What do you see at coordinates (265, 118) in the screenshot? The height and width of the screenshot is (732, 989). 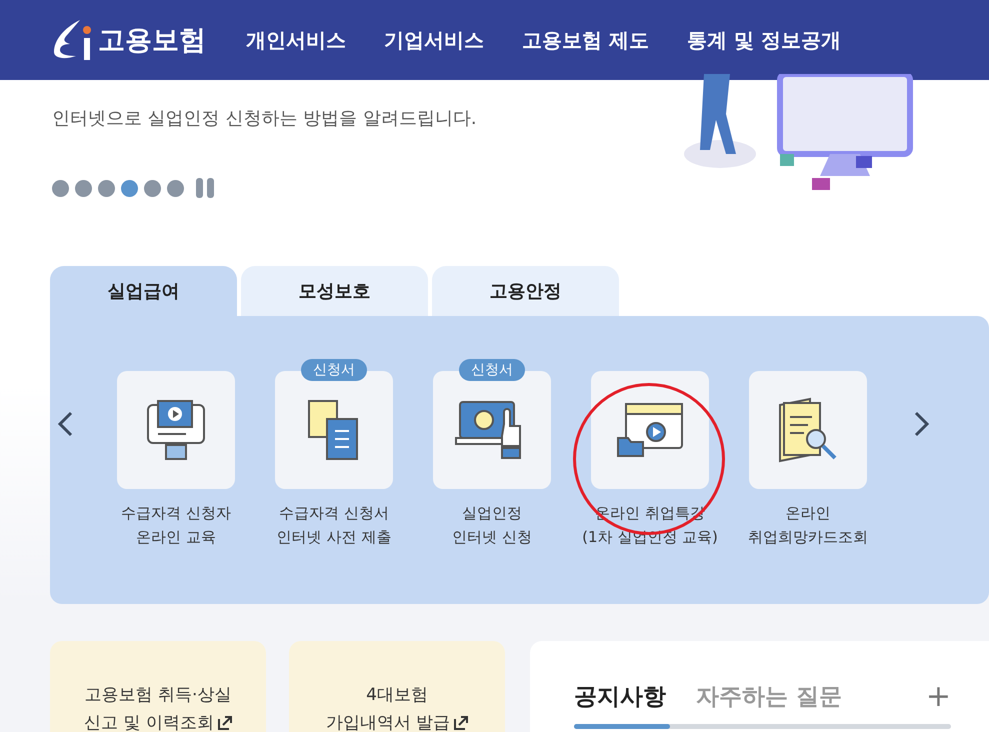 I see `banner-subtitle: 인터넷으로 실업인정 신청하는 방법을 알려드립니다.` at bounding box center [265, 118].